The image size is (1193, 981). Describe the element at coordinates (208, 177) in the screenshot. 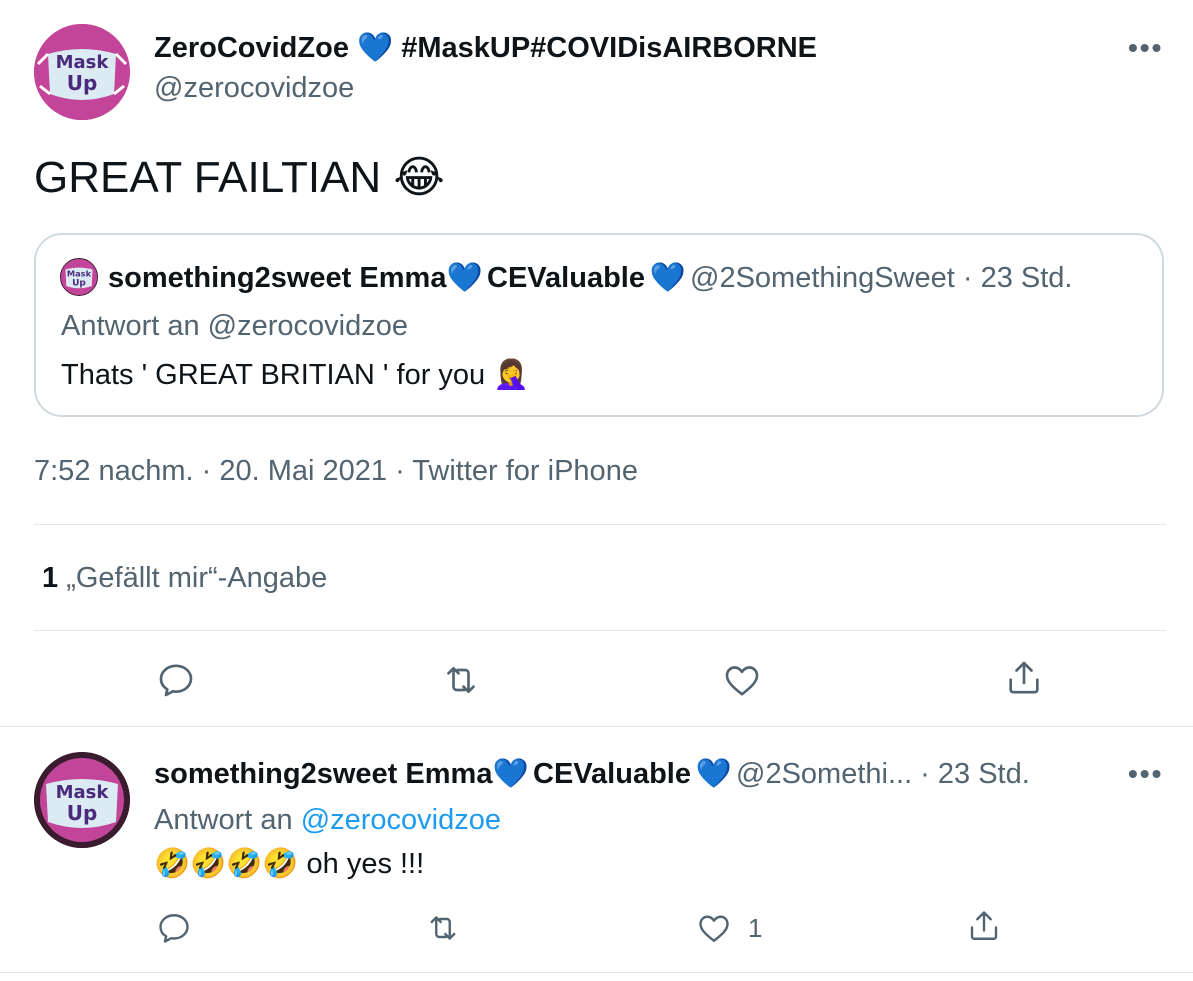

I see `tweet-text-body: GREAT FAILTIAN` at that location.